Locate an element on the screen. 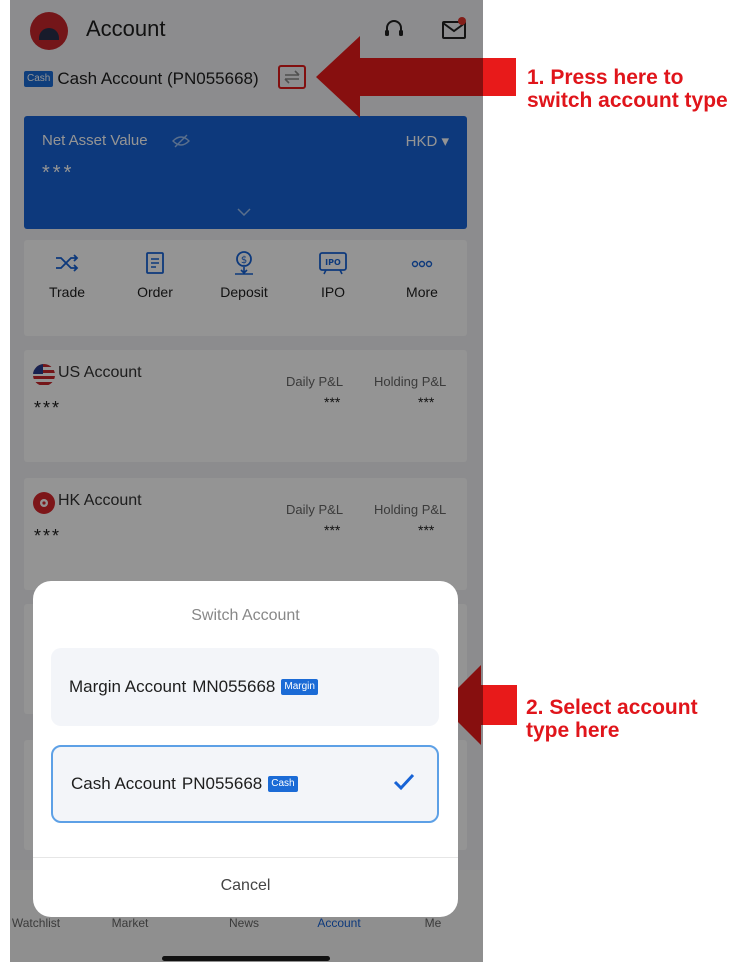 This screenshot has height=962, width=745. margin-account-id: MN055668 is located at coordinates (234, 686).